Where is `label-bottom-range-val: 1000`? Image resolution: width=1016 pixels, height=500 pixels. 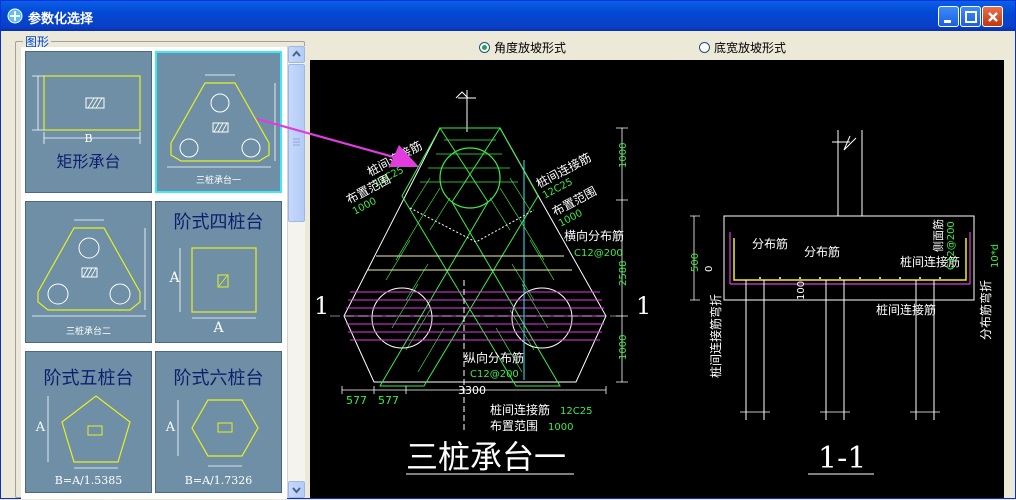
label-bottom-range-val: 1000 is located at coordinates (560, 427).